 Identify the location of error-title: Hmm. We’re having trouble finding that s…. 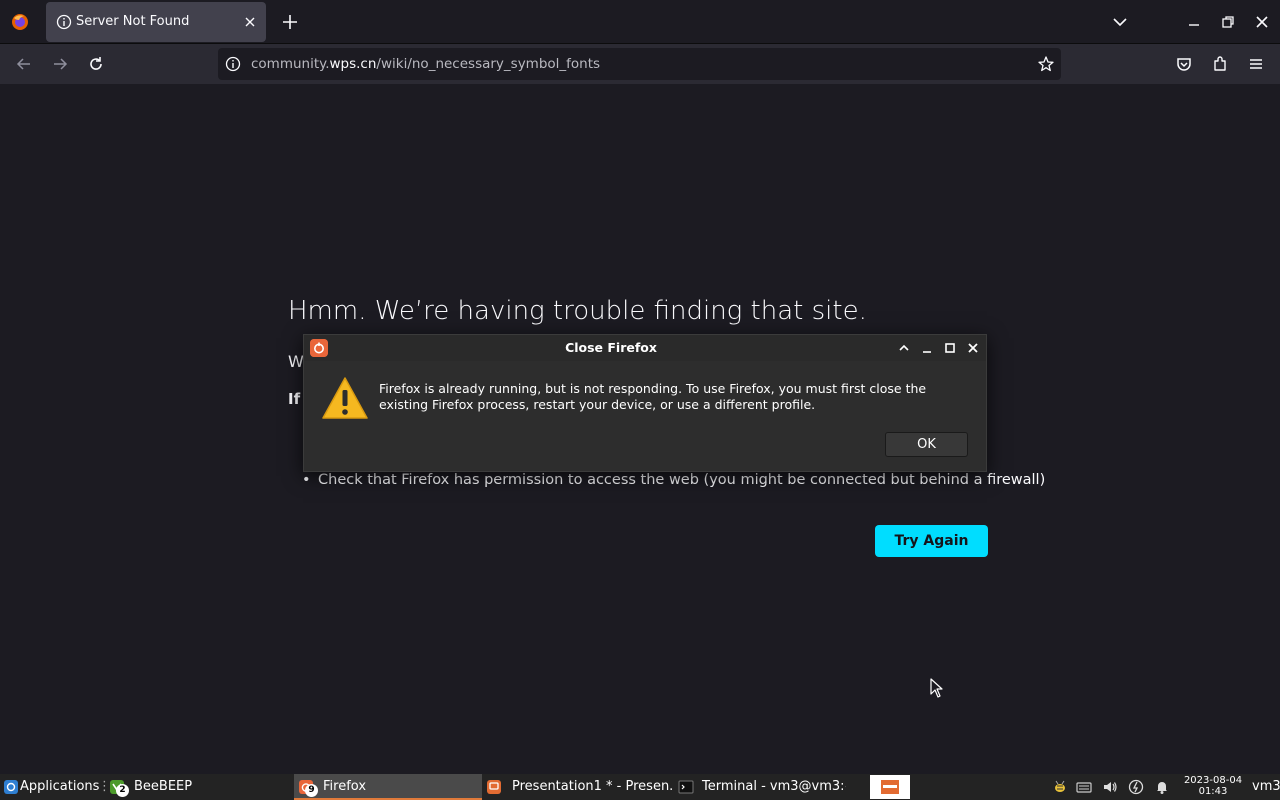
(577, 311).